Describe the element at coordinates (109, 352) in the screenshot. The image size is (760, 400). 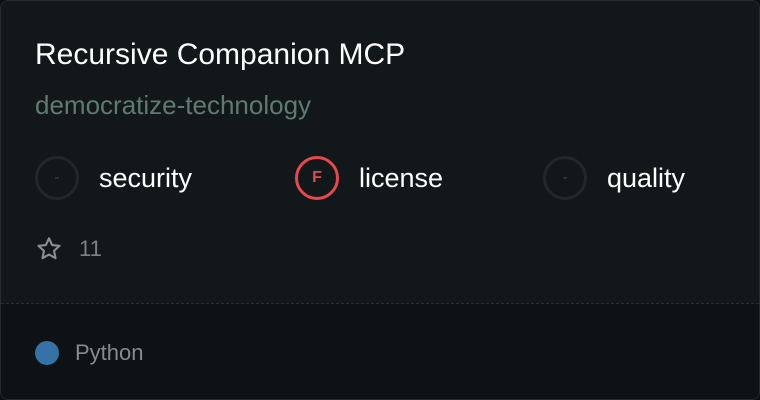
I see `language-name: Python` at that location.